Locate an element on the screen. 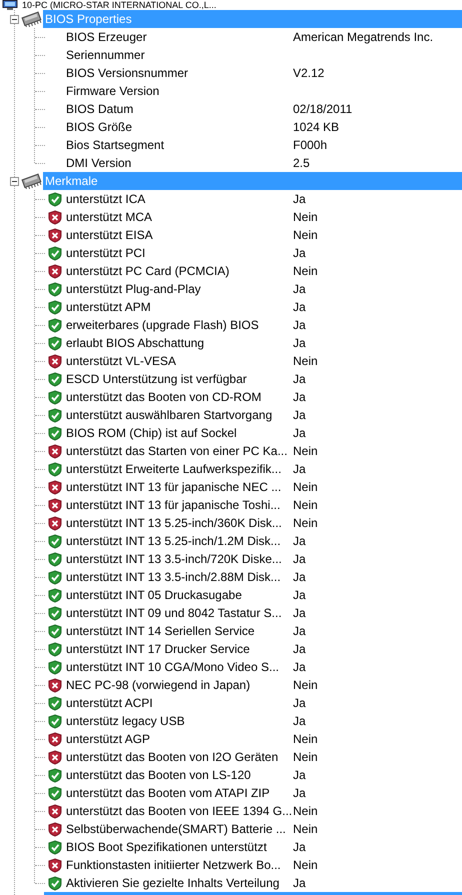  property-name: unterstützt Plug-and-Play is located at coordinates (133, 289).